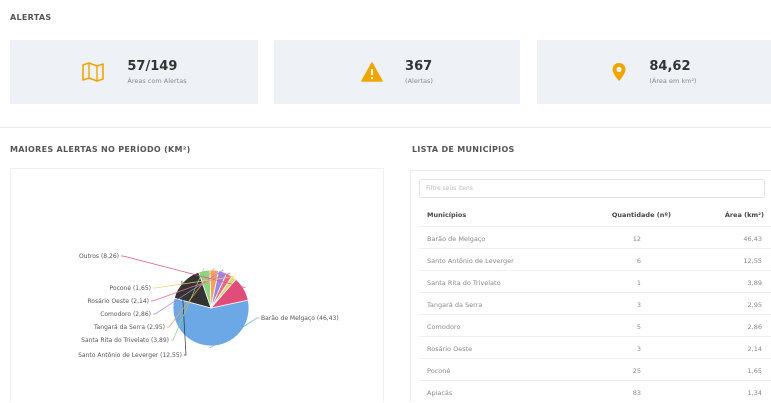  What do you see at coordinates (372, 72) in the screenshot?
I see `warning-icon` at bounding box center [372, 72].